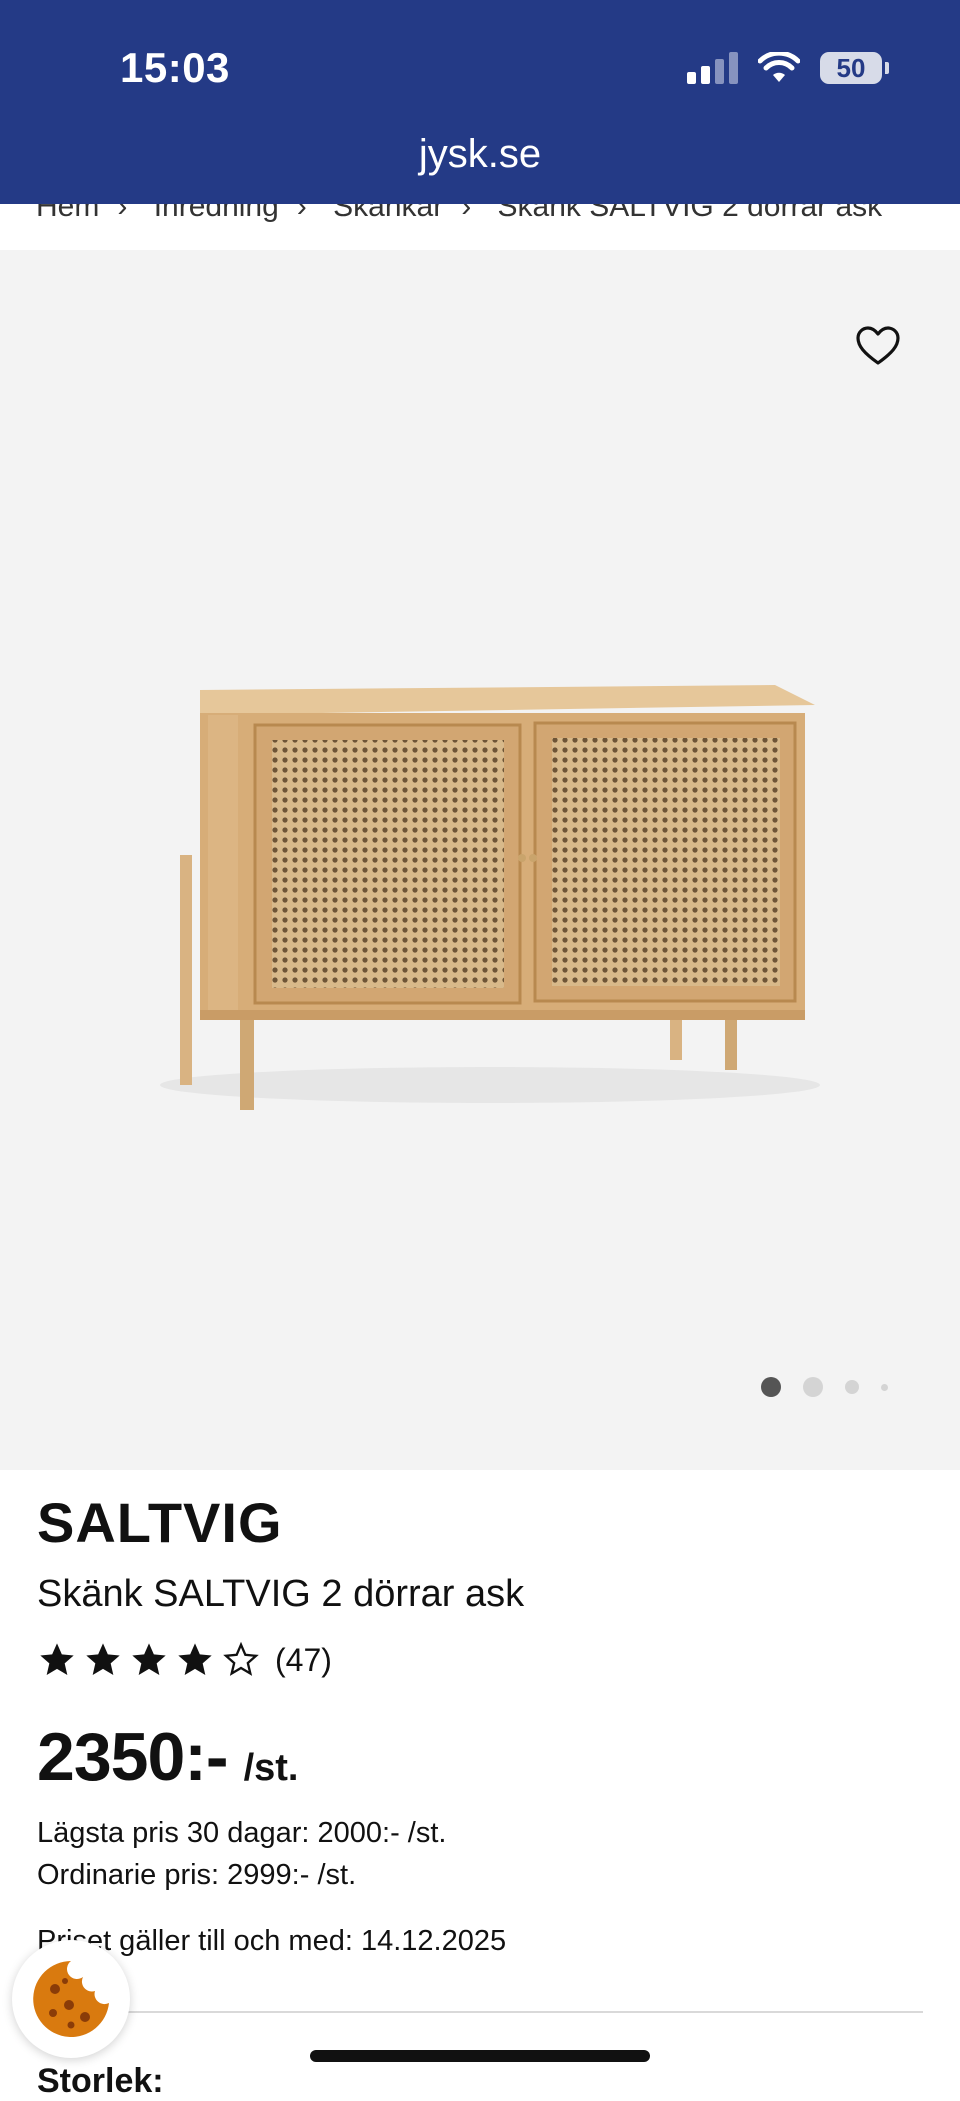 The height and width of the screenshot is (2101, 960). Describe the element at coordinates (878, 346) in the screenshot. I see `heart-icon` at that location.